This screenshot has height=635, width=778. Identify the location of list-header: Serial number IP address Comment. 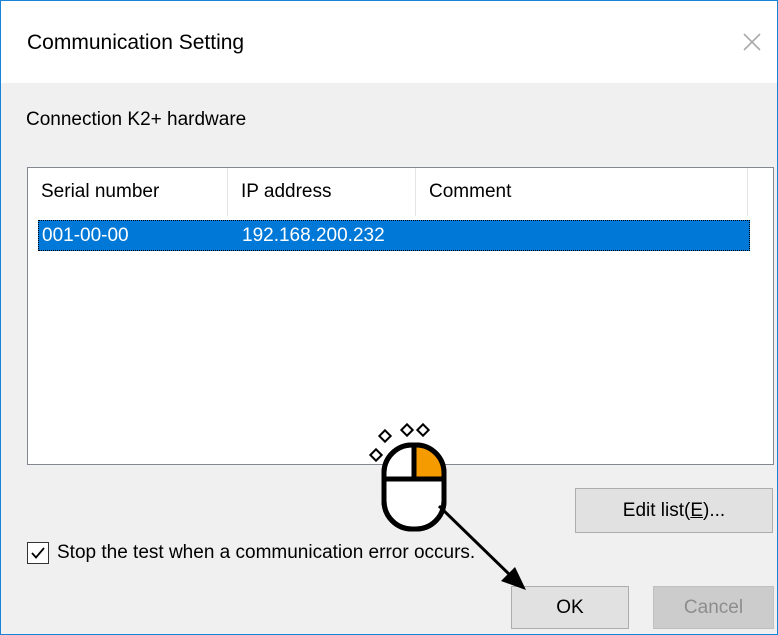
(400, 192).